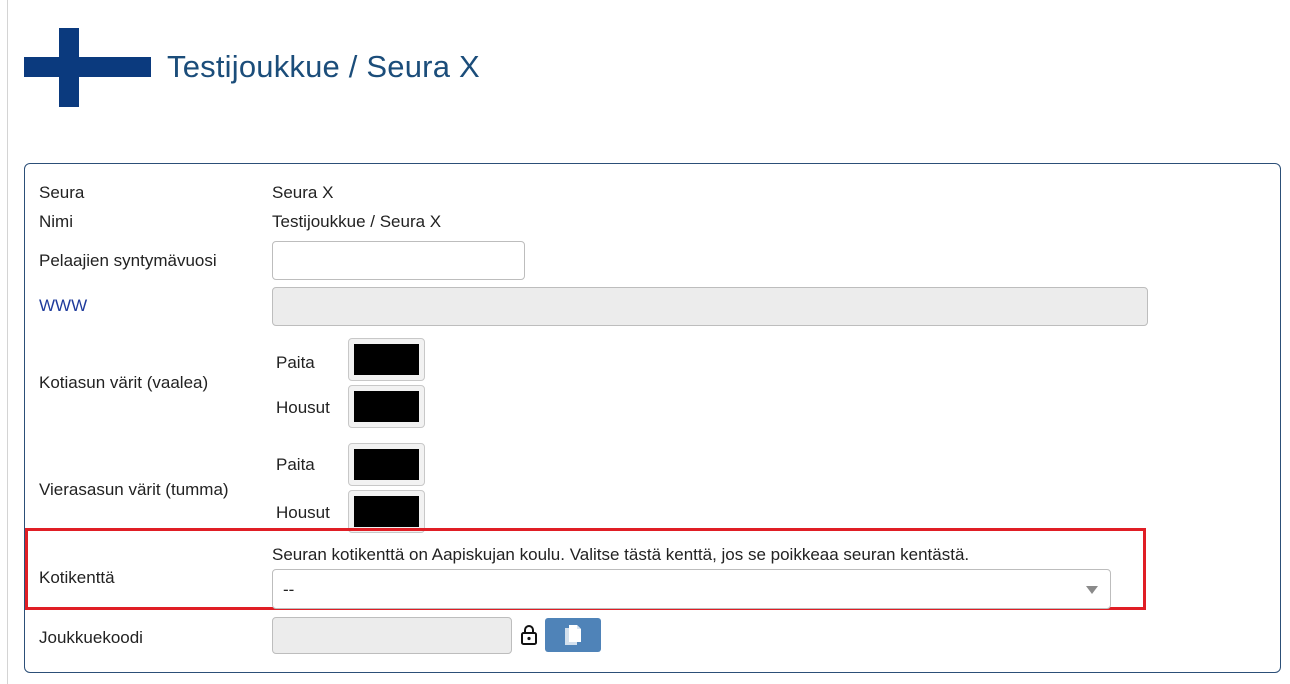 Image resolution: width=1290 pixels, height=684 pixels. I want to click on home-field-label: Kotikenttä, so click(77, 577).